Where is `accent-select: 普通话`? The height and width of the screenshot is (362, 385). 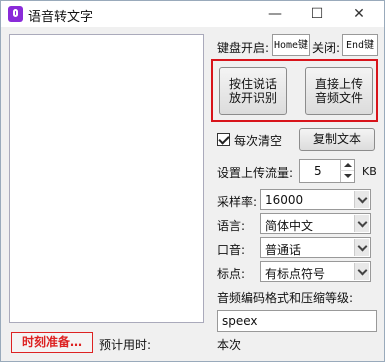
accent-select: 普通话 is located at coordinates (315, 247).